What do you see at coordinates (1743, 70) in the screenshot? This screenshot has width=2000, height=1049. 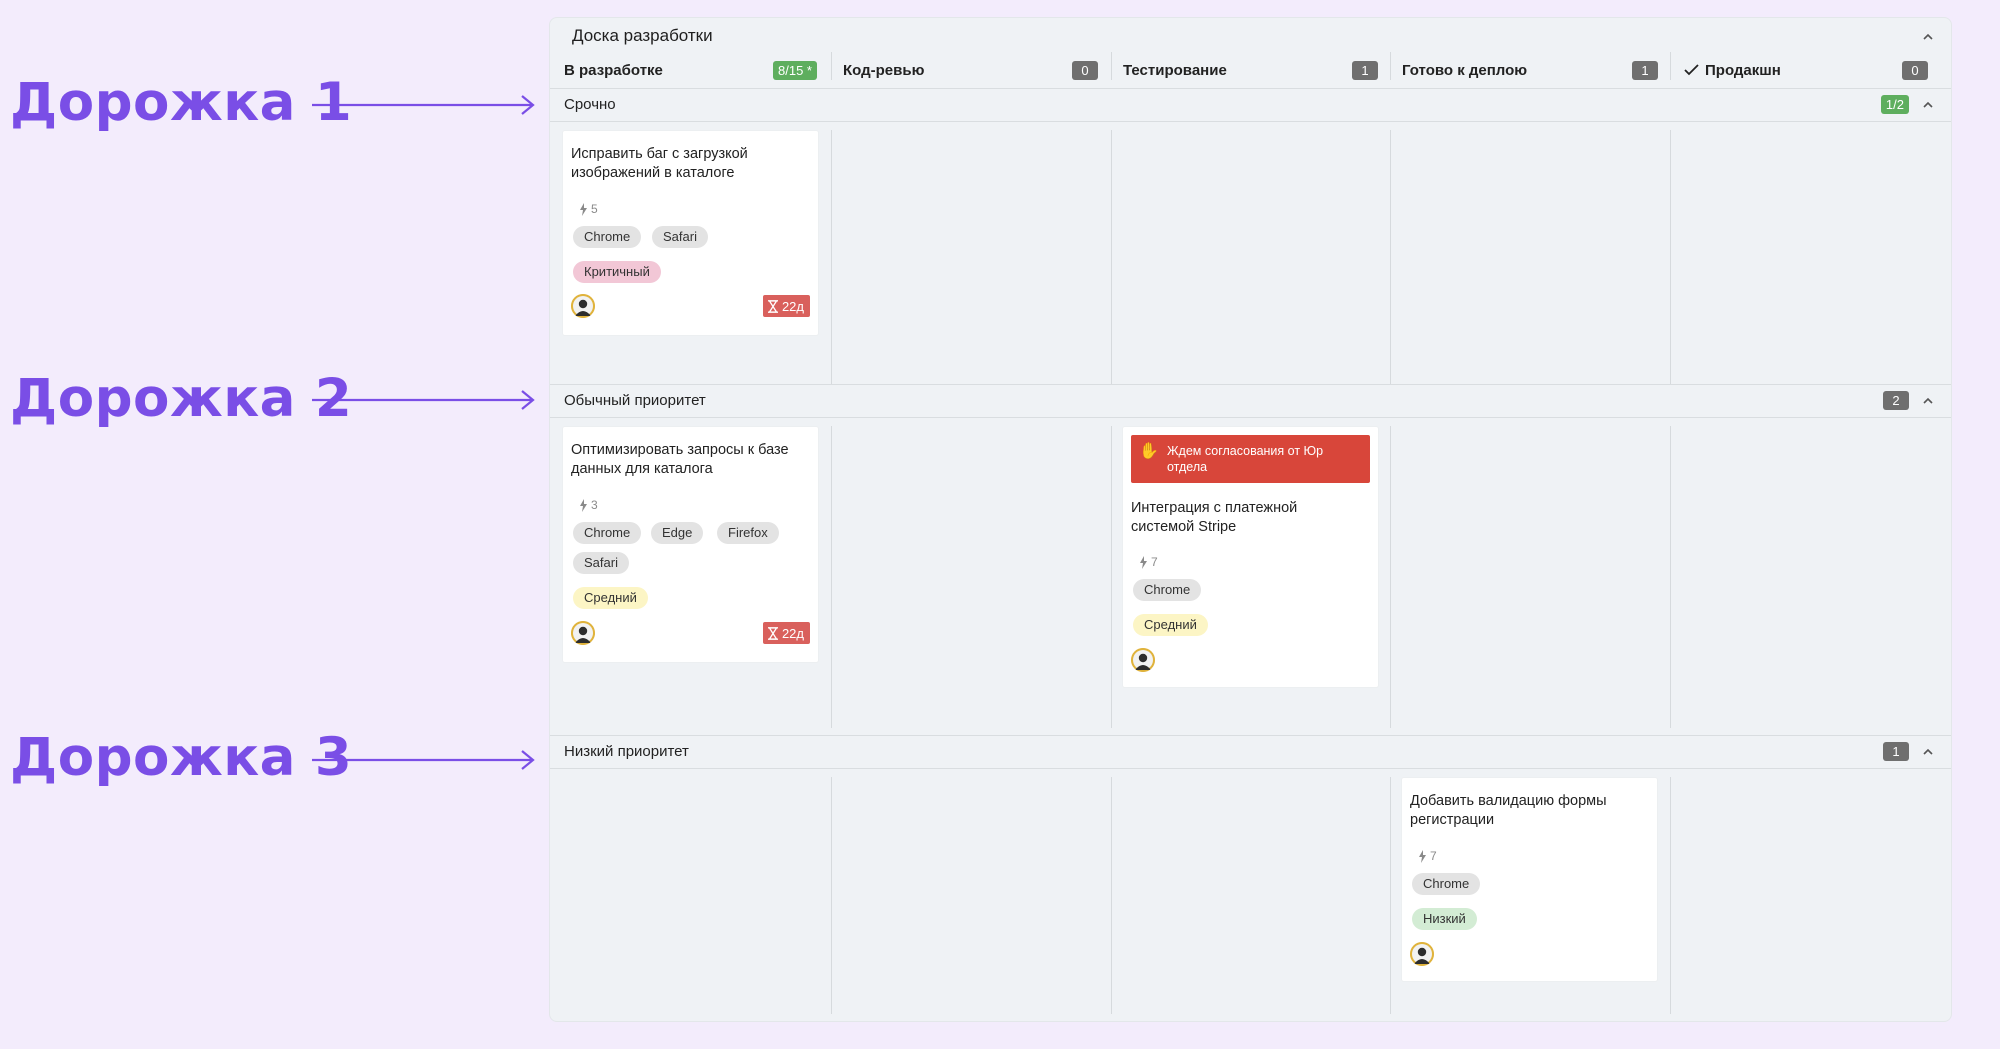 I see `column-name: Продакшн` at bounding box center [1743, 70].